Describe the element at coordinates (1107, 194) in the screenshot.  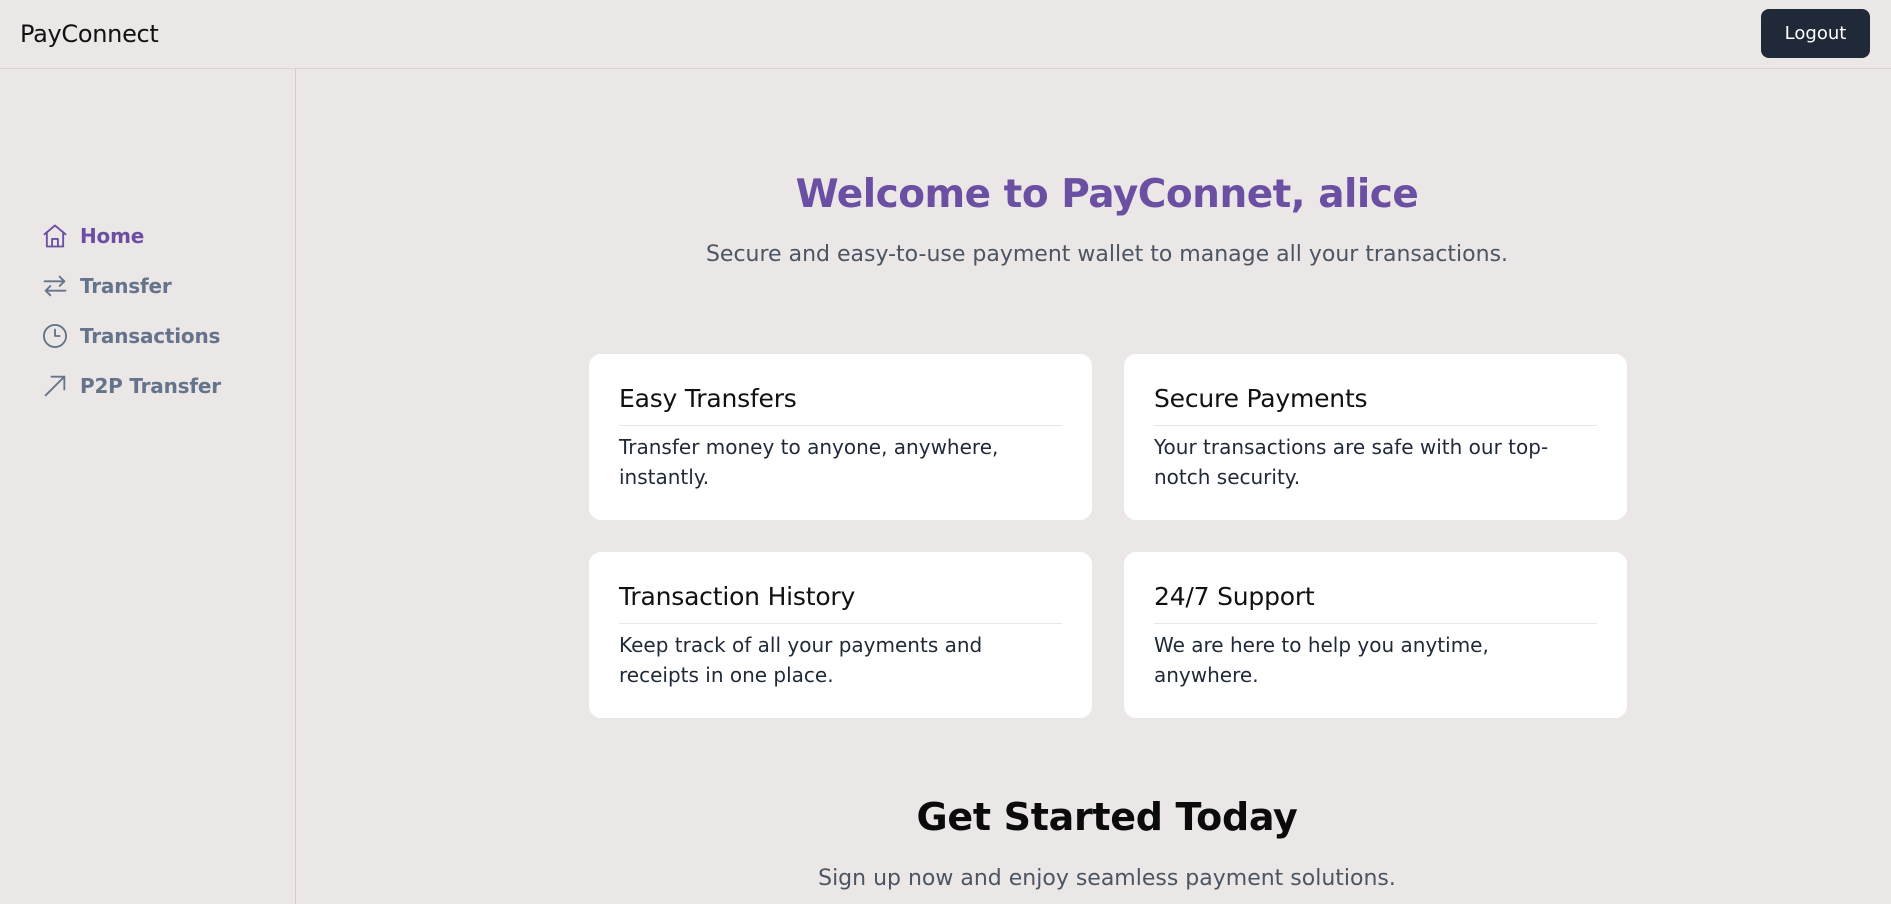
I see `welcome-heading: Welcome to PayConnet, alice` at that location.